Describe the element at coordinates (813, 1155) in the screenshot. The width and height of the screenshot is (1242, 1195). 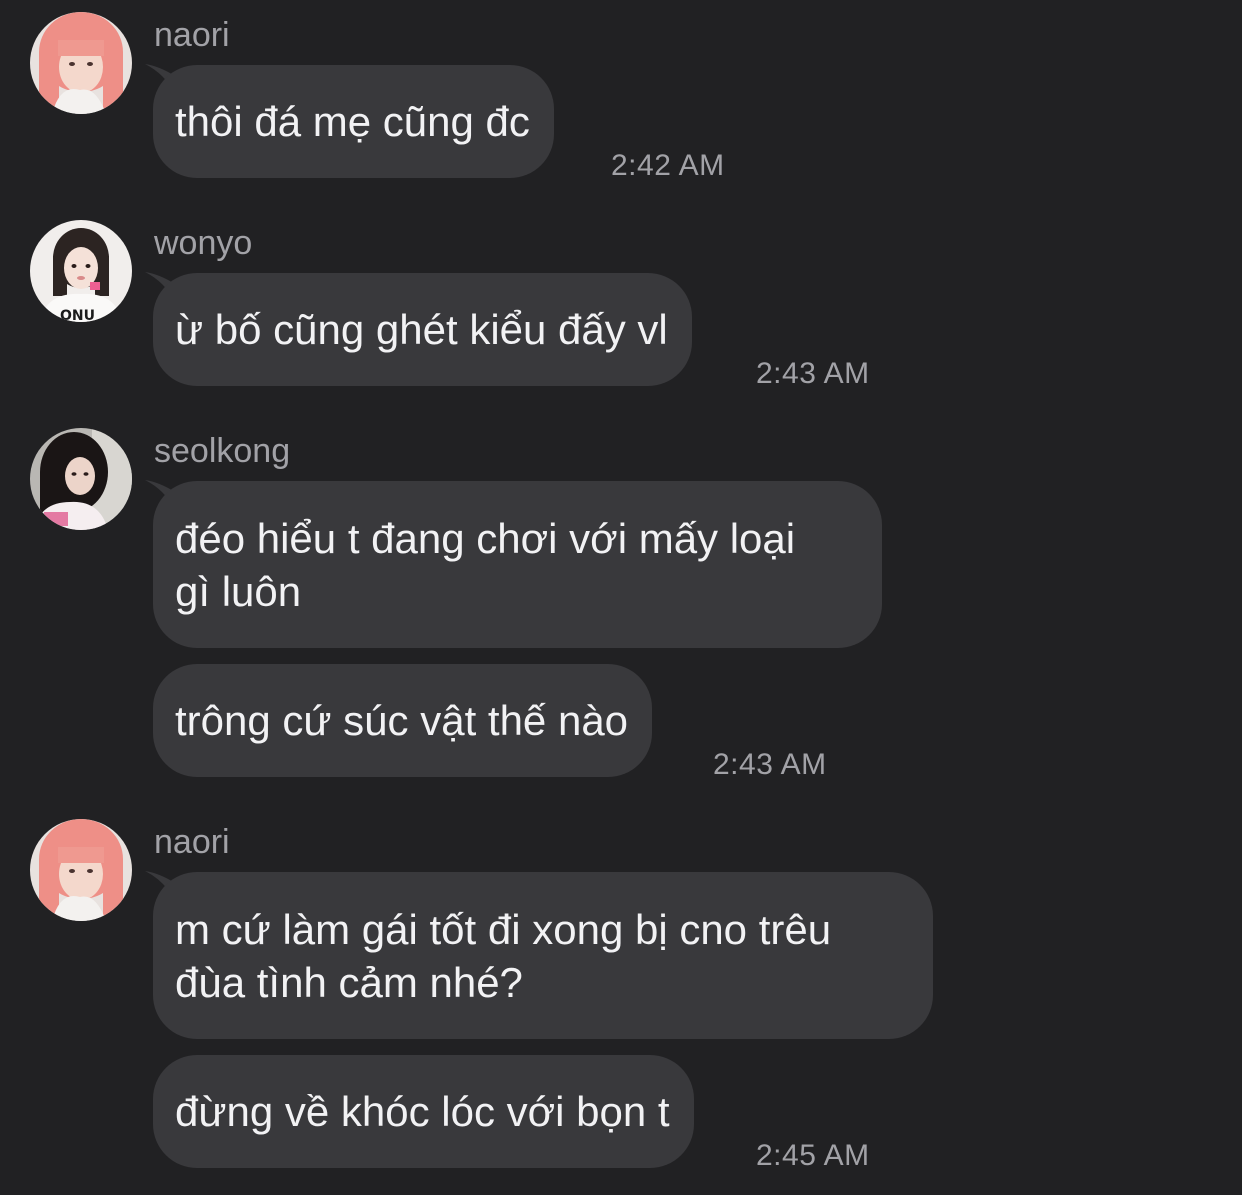
I see `message-timestamp: 2:45 AM` at that location.